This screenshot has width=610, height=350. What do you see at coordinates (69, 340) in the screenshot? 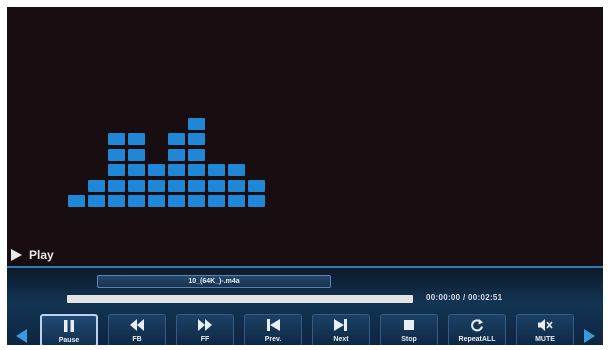
I see `pause-button-label: Pause` at bounding box center [69, 340].